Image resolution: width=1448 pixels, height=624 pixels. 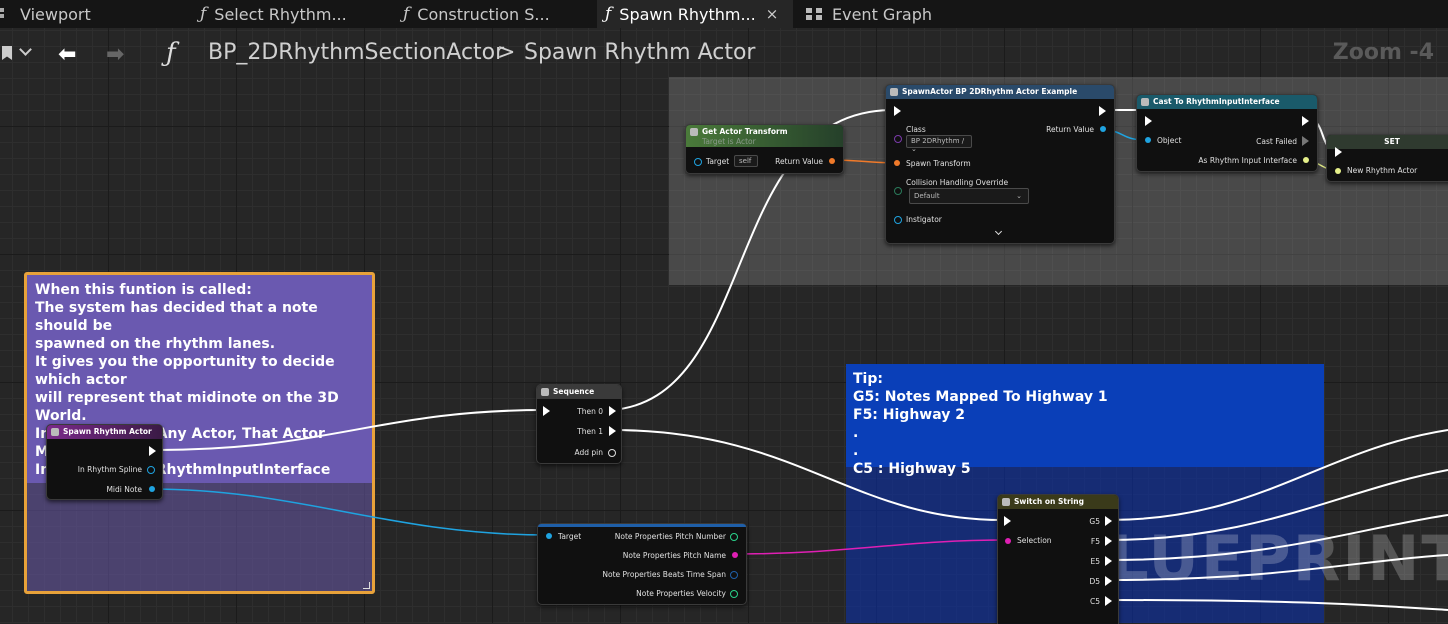 I want to click on pin-label: Object, so click(x=1169, y=140).